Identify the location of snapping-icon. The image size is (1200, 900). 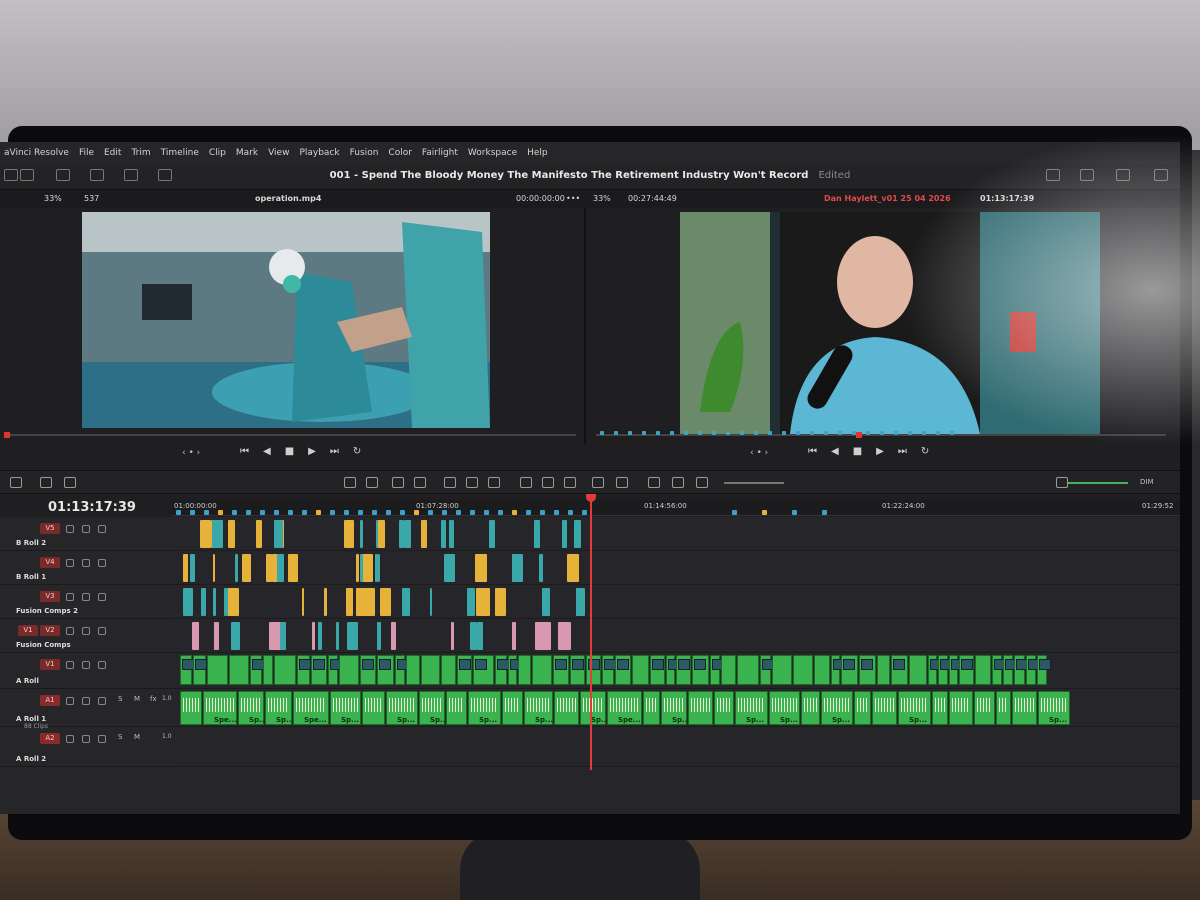
(526, 482).